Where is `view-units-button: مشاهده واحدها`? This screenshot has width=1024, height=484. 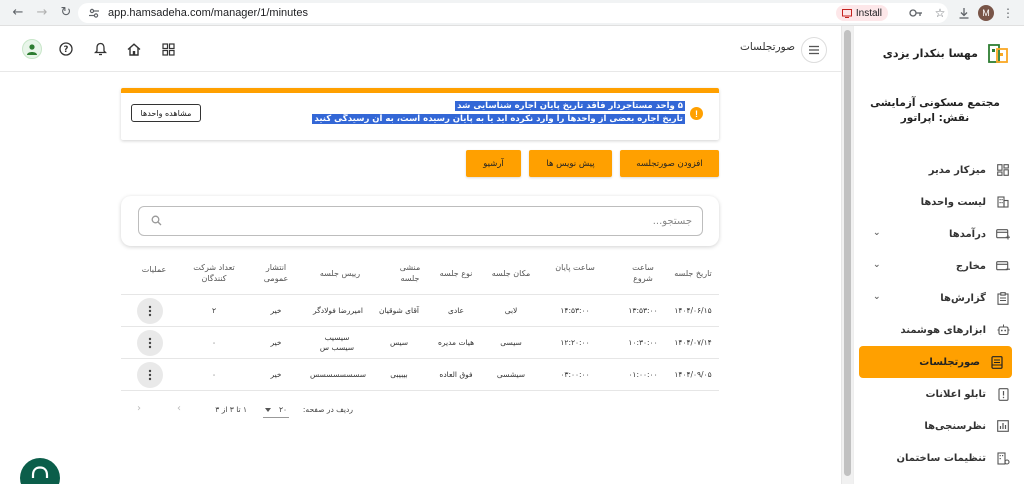 view-units-button: مشاهده واحدها is located at coordinates (166, 113).